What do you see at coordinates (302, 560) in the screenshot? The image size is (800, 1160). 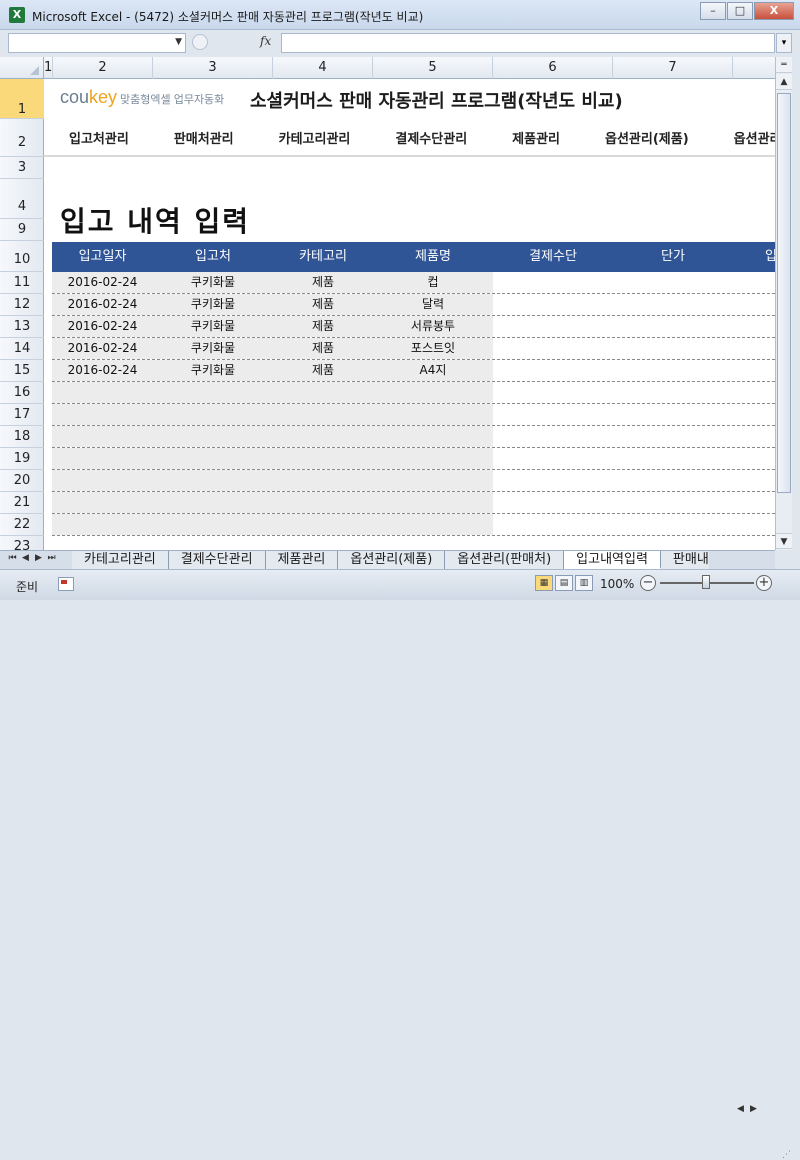 I see `sheet-tab-product: 제품관리` at bounding box center [302, 560].